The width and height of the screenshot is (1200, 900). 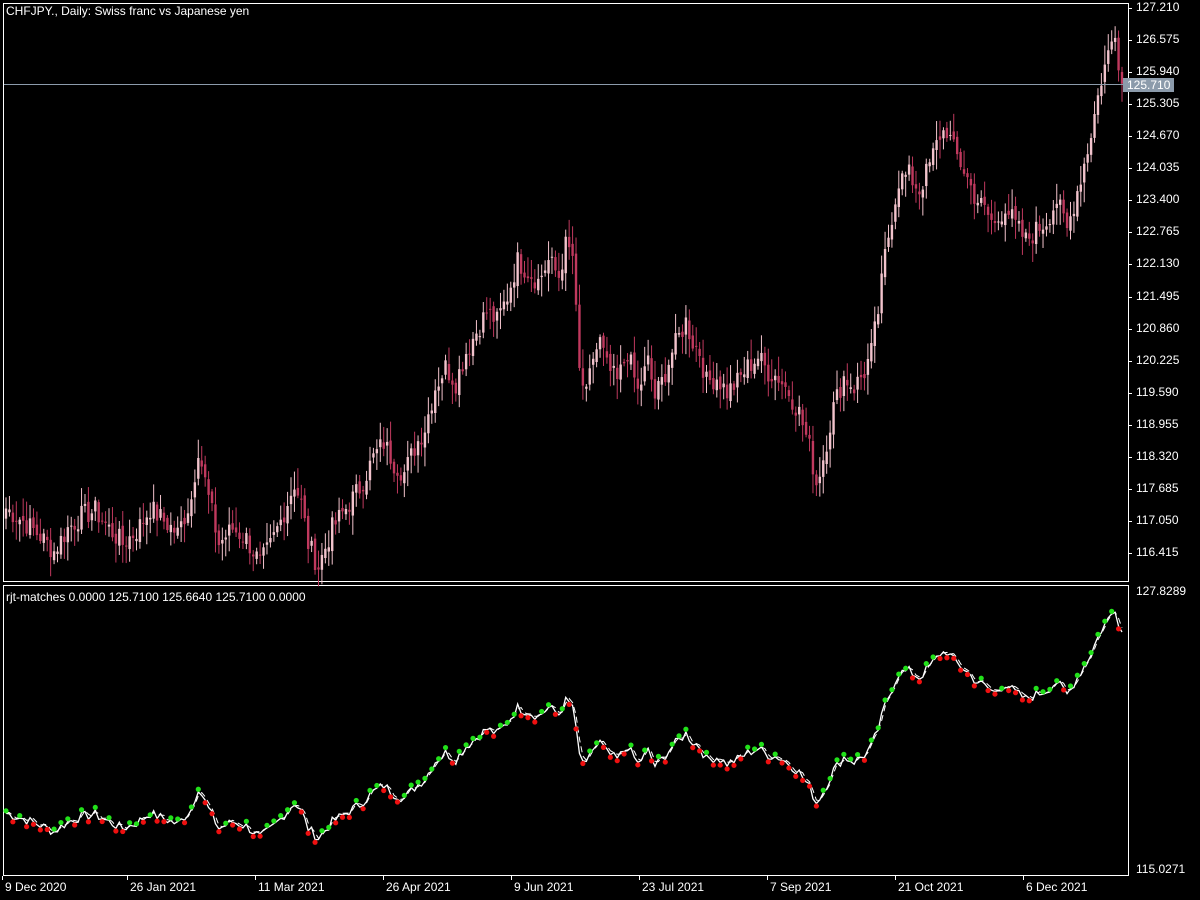 What do you see at coordinates (1149, 84) in the screenshot?
I see `current-price-badge: 125.710` at bounding box center [1149, 84].